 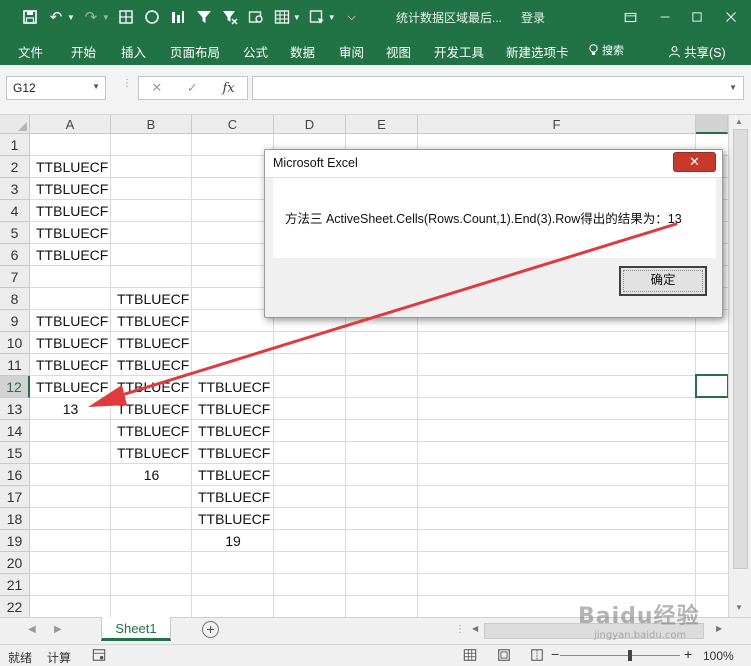 What do you see at coordinates (15, 299) in the screenshot?
I see `row-header-8: 8` at bounding box center [15, 299].